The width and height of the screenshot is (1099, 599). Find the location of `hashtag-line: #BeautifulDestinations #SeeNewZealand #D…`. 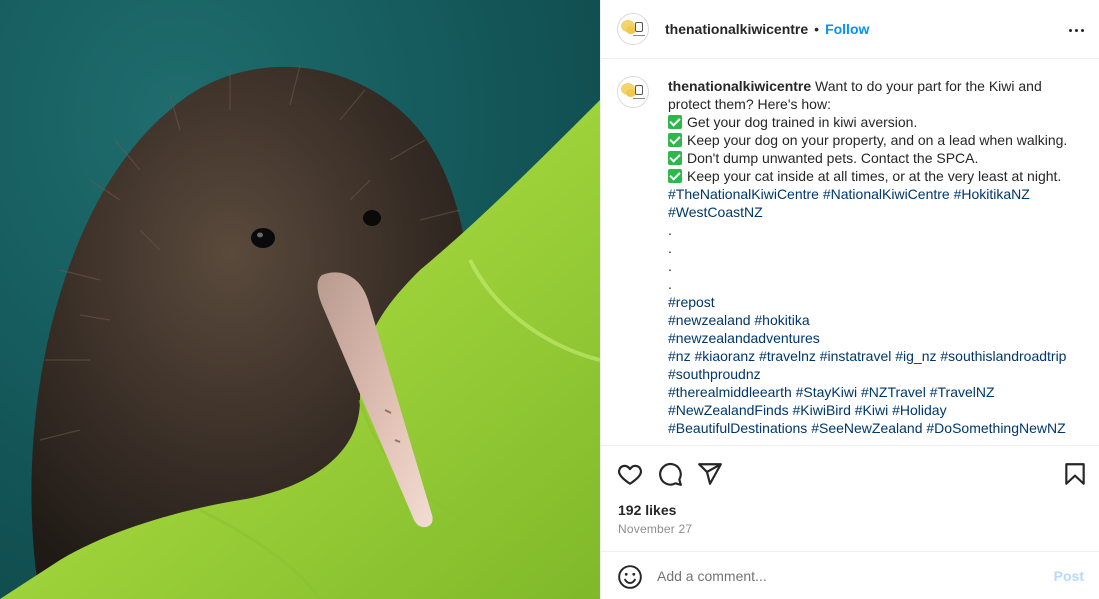

hashtag-line: #BeautifulDestinations #SeeNewZealand #D… is located at coordinates (873, 428).